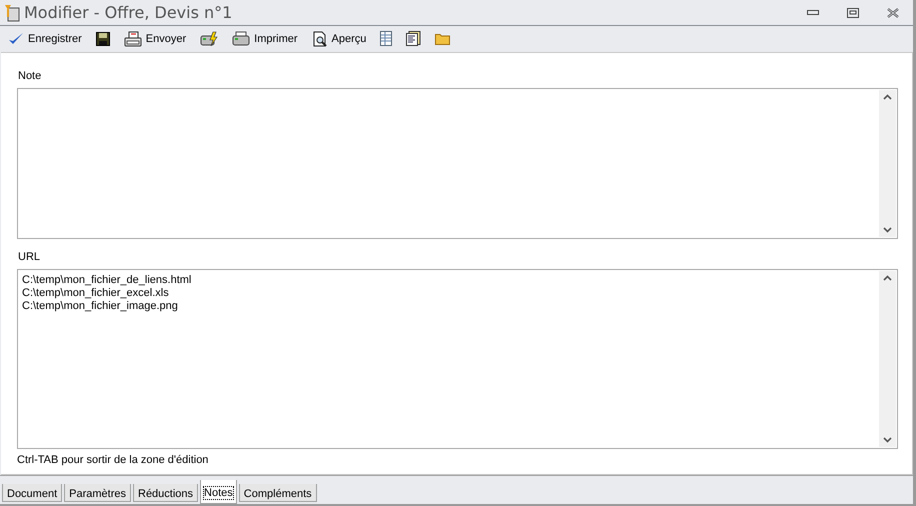 The height and width of the screenshot is (506, 916). I want to click on document-icon, so click(414, 38).